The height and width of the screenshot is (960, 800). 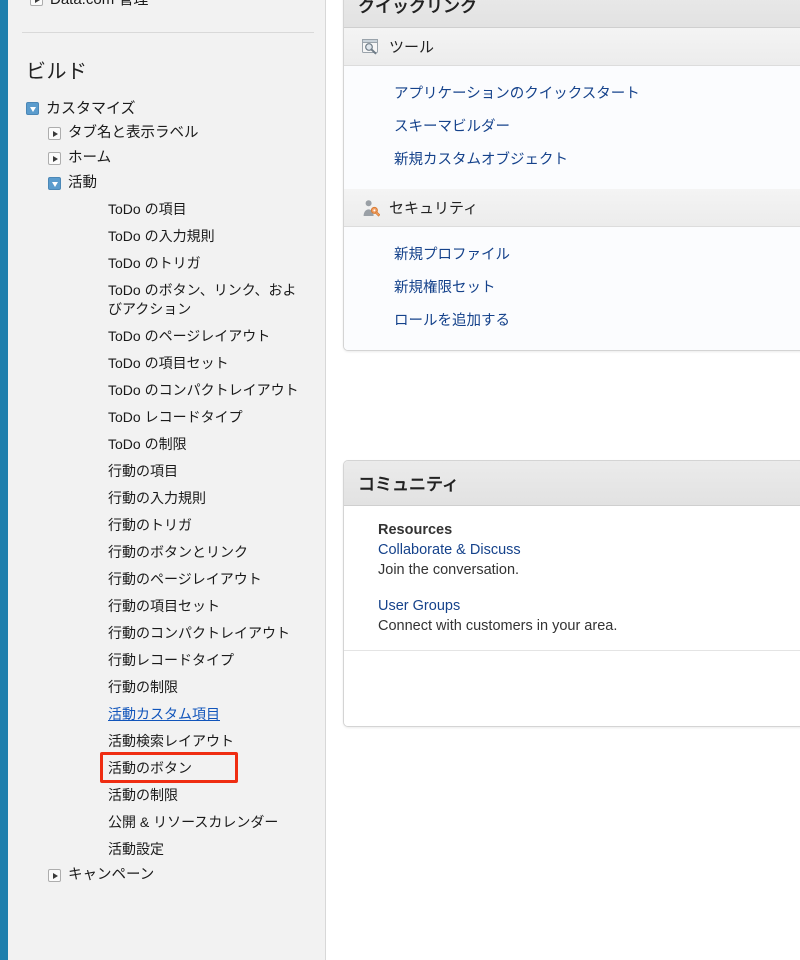 I want to click on quicklinks-panel-title: クイックリンク, so click(x=572, y=14).